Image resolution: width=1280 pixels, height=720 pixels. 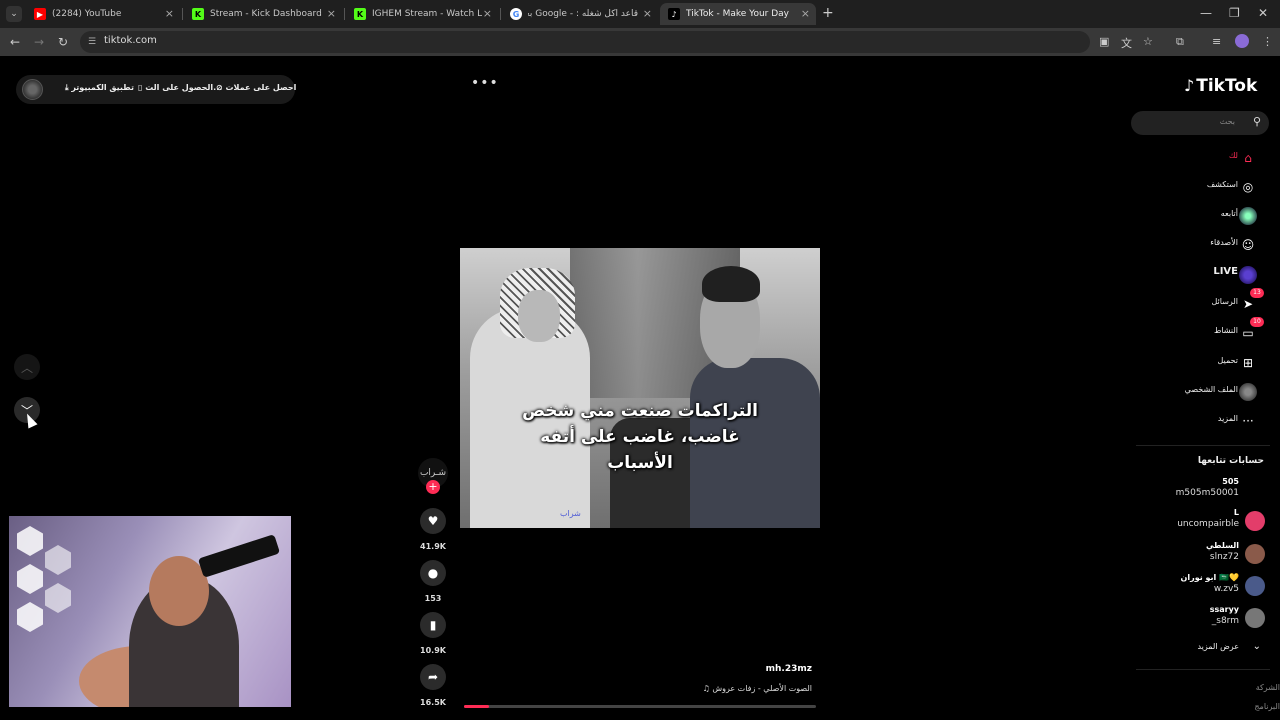 I want to click on heart-icon: ♥, so click(x=433, y=521).